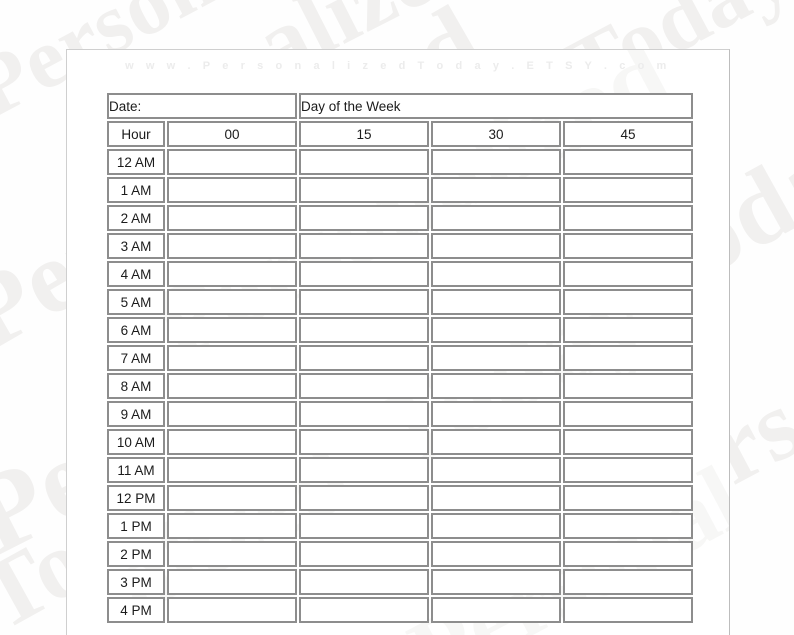  I want to click on table-row: 10 AM, so click(400, 442).